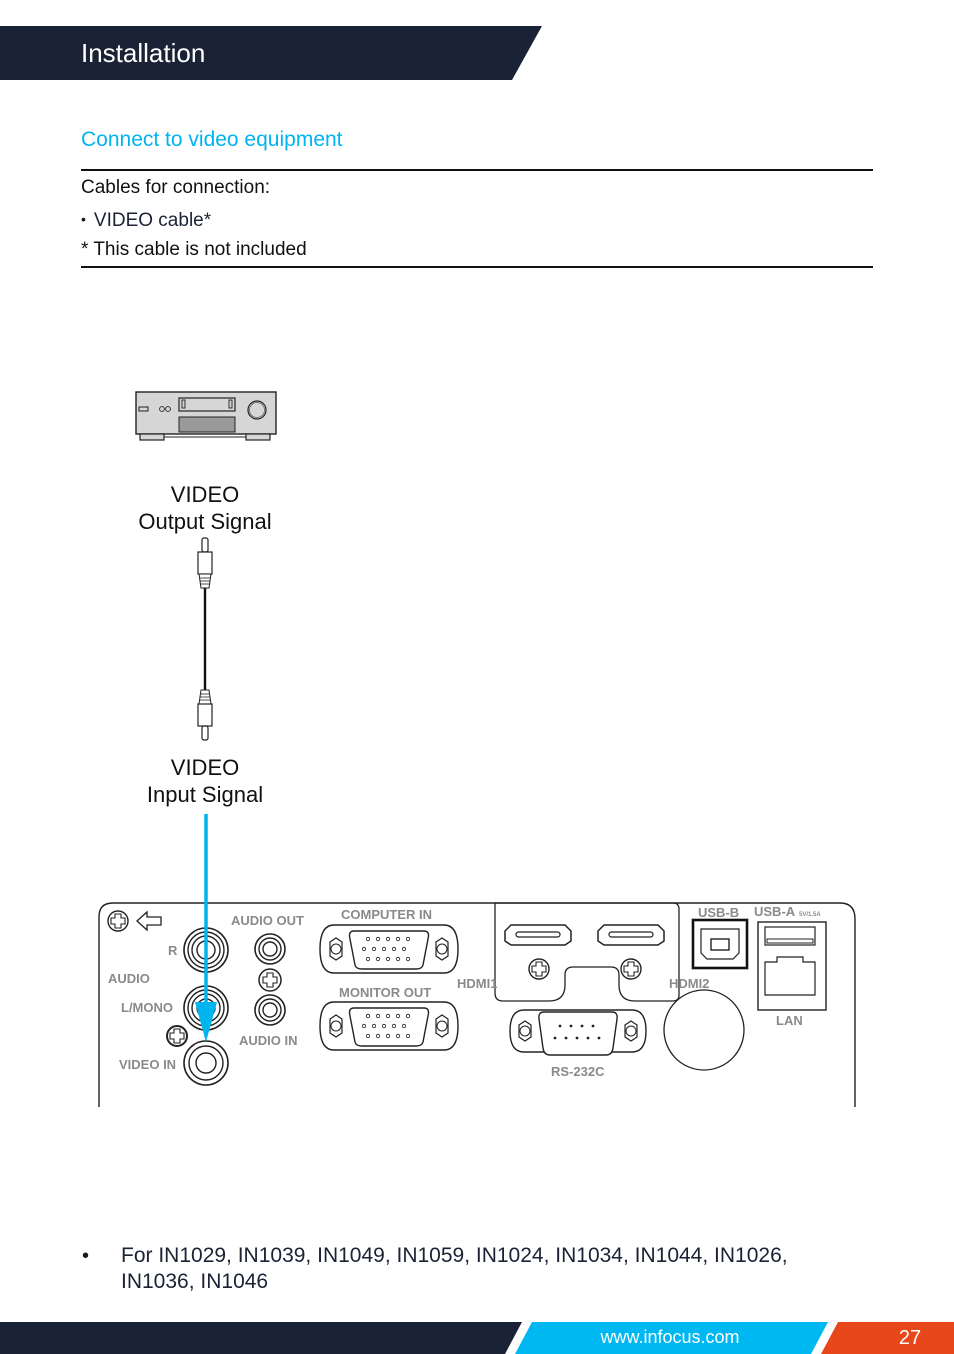 This screenshot has height=1354, width=954. Describe the element at coordinates (205, 794) in the screenshot. I see `input-label-line2: Input Signal` at that location.